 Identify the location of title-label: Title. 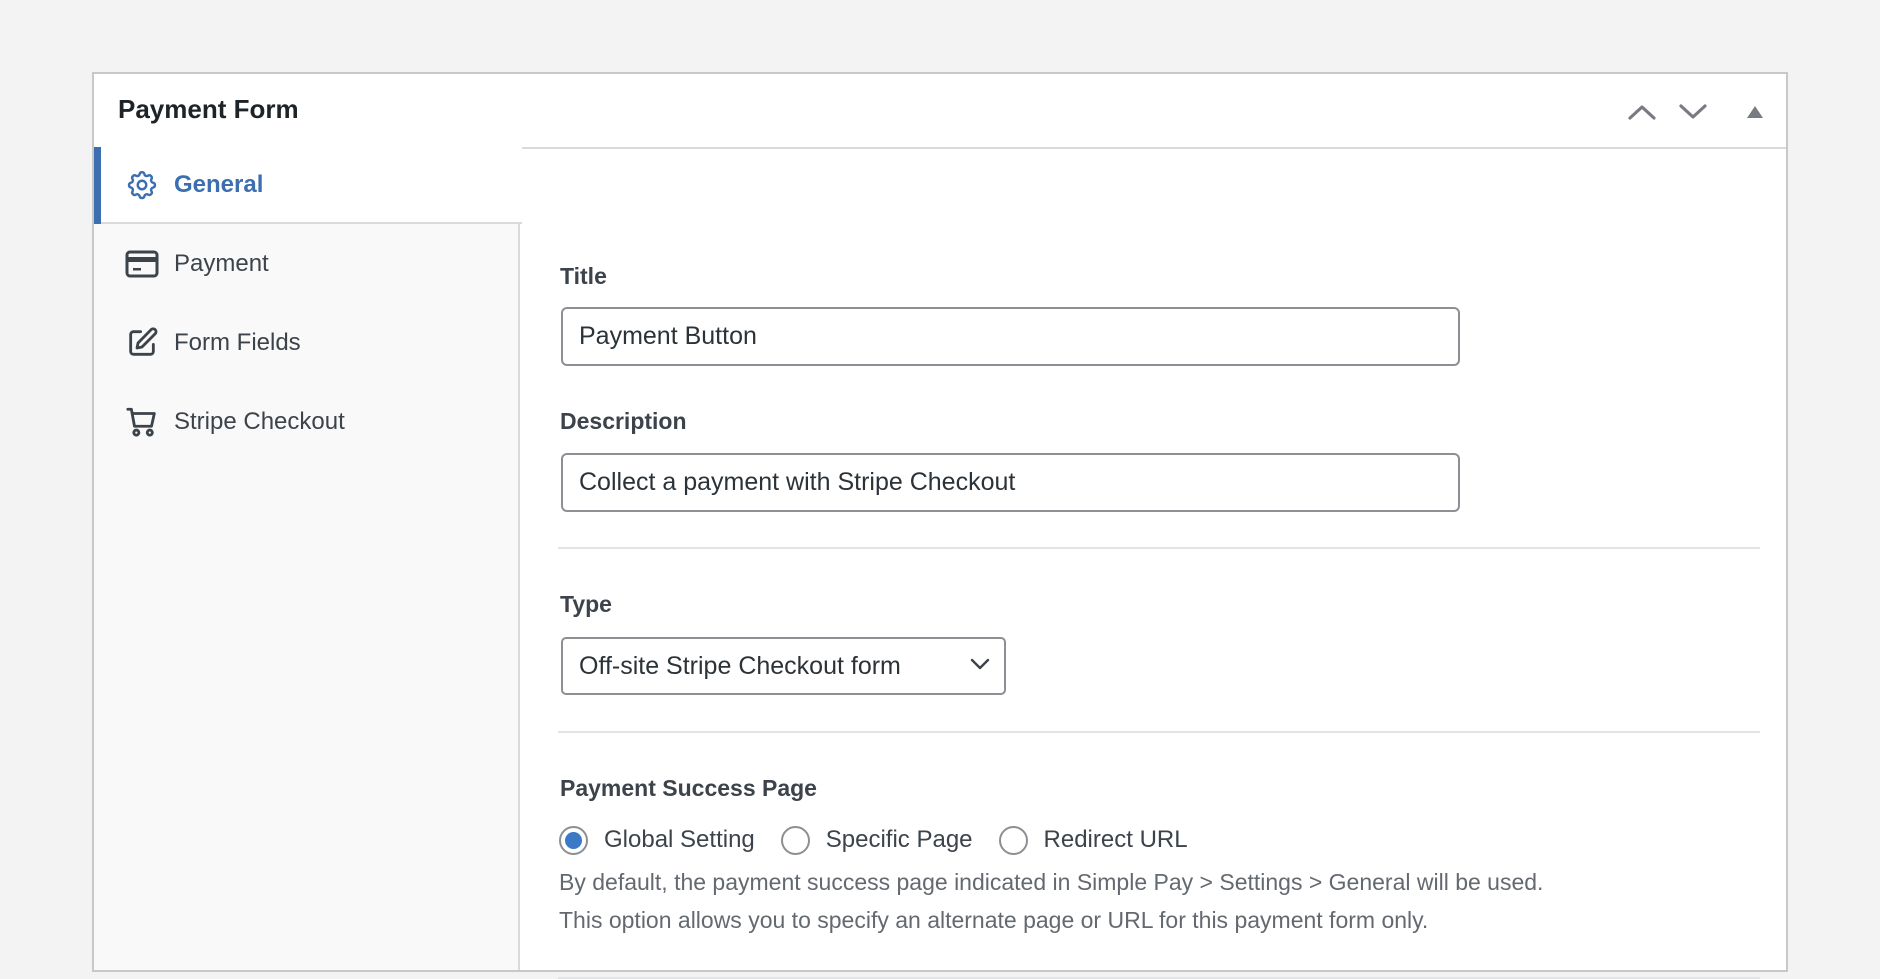
(583, 276).